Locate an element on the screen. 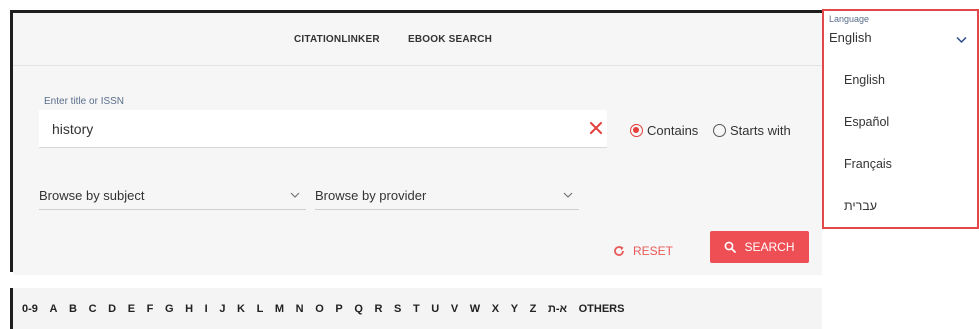 This screenshot has width=979, height=329. alpha-link: J is located at coordinates (222, 309).